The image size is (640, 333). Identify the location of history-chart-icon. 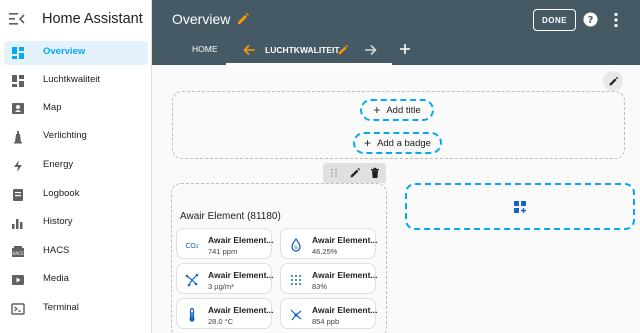
(17, 224).